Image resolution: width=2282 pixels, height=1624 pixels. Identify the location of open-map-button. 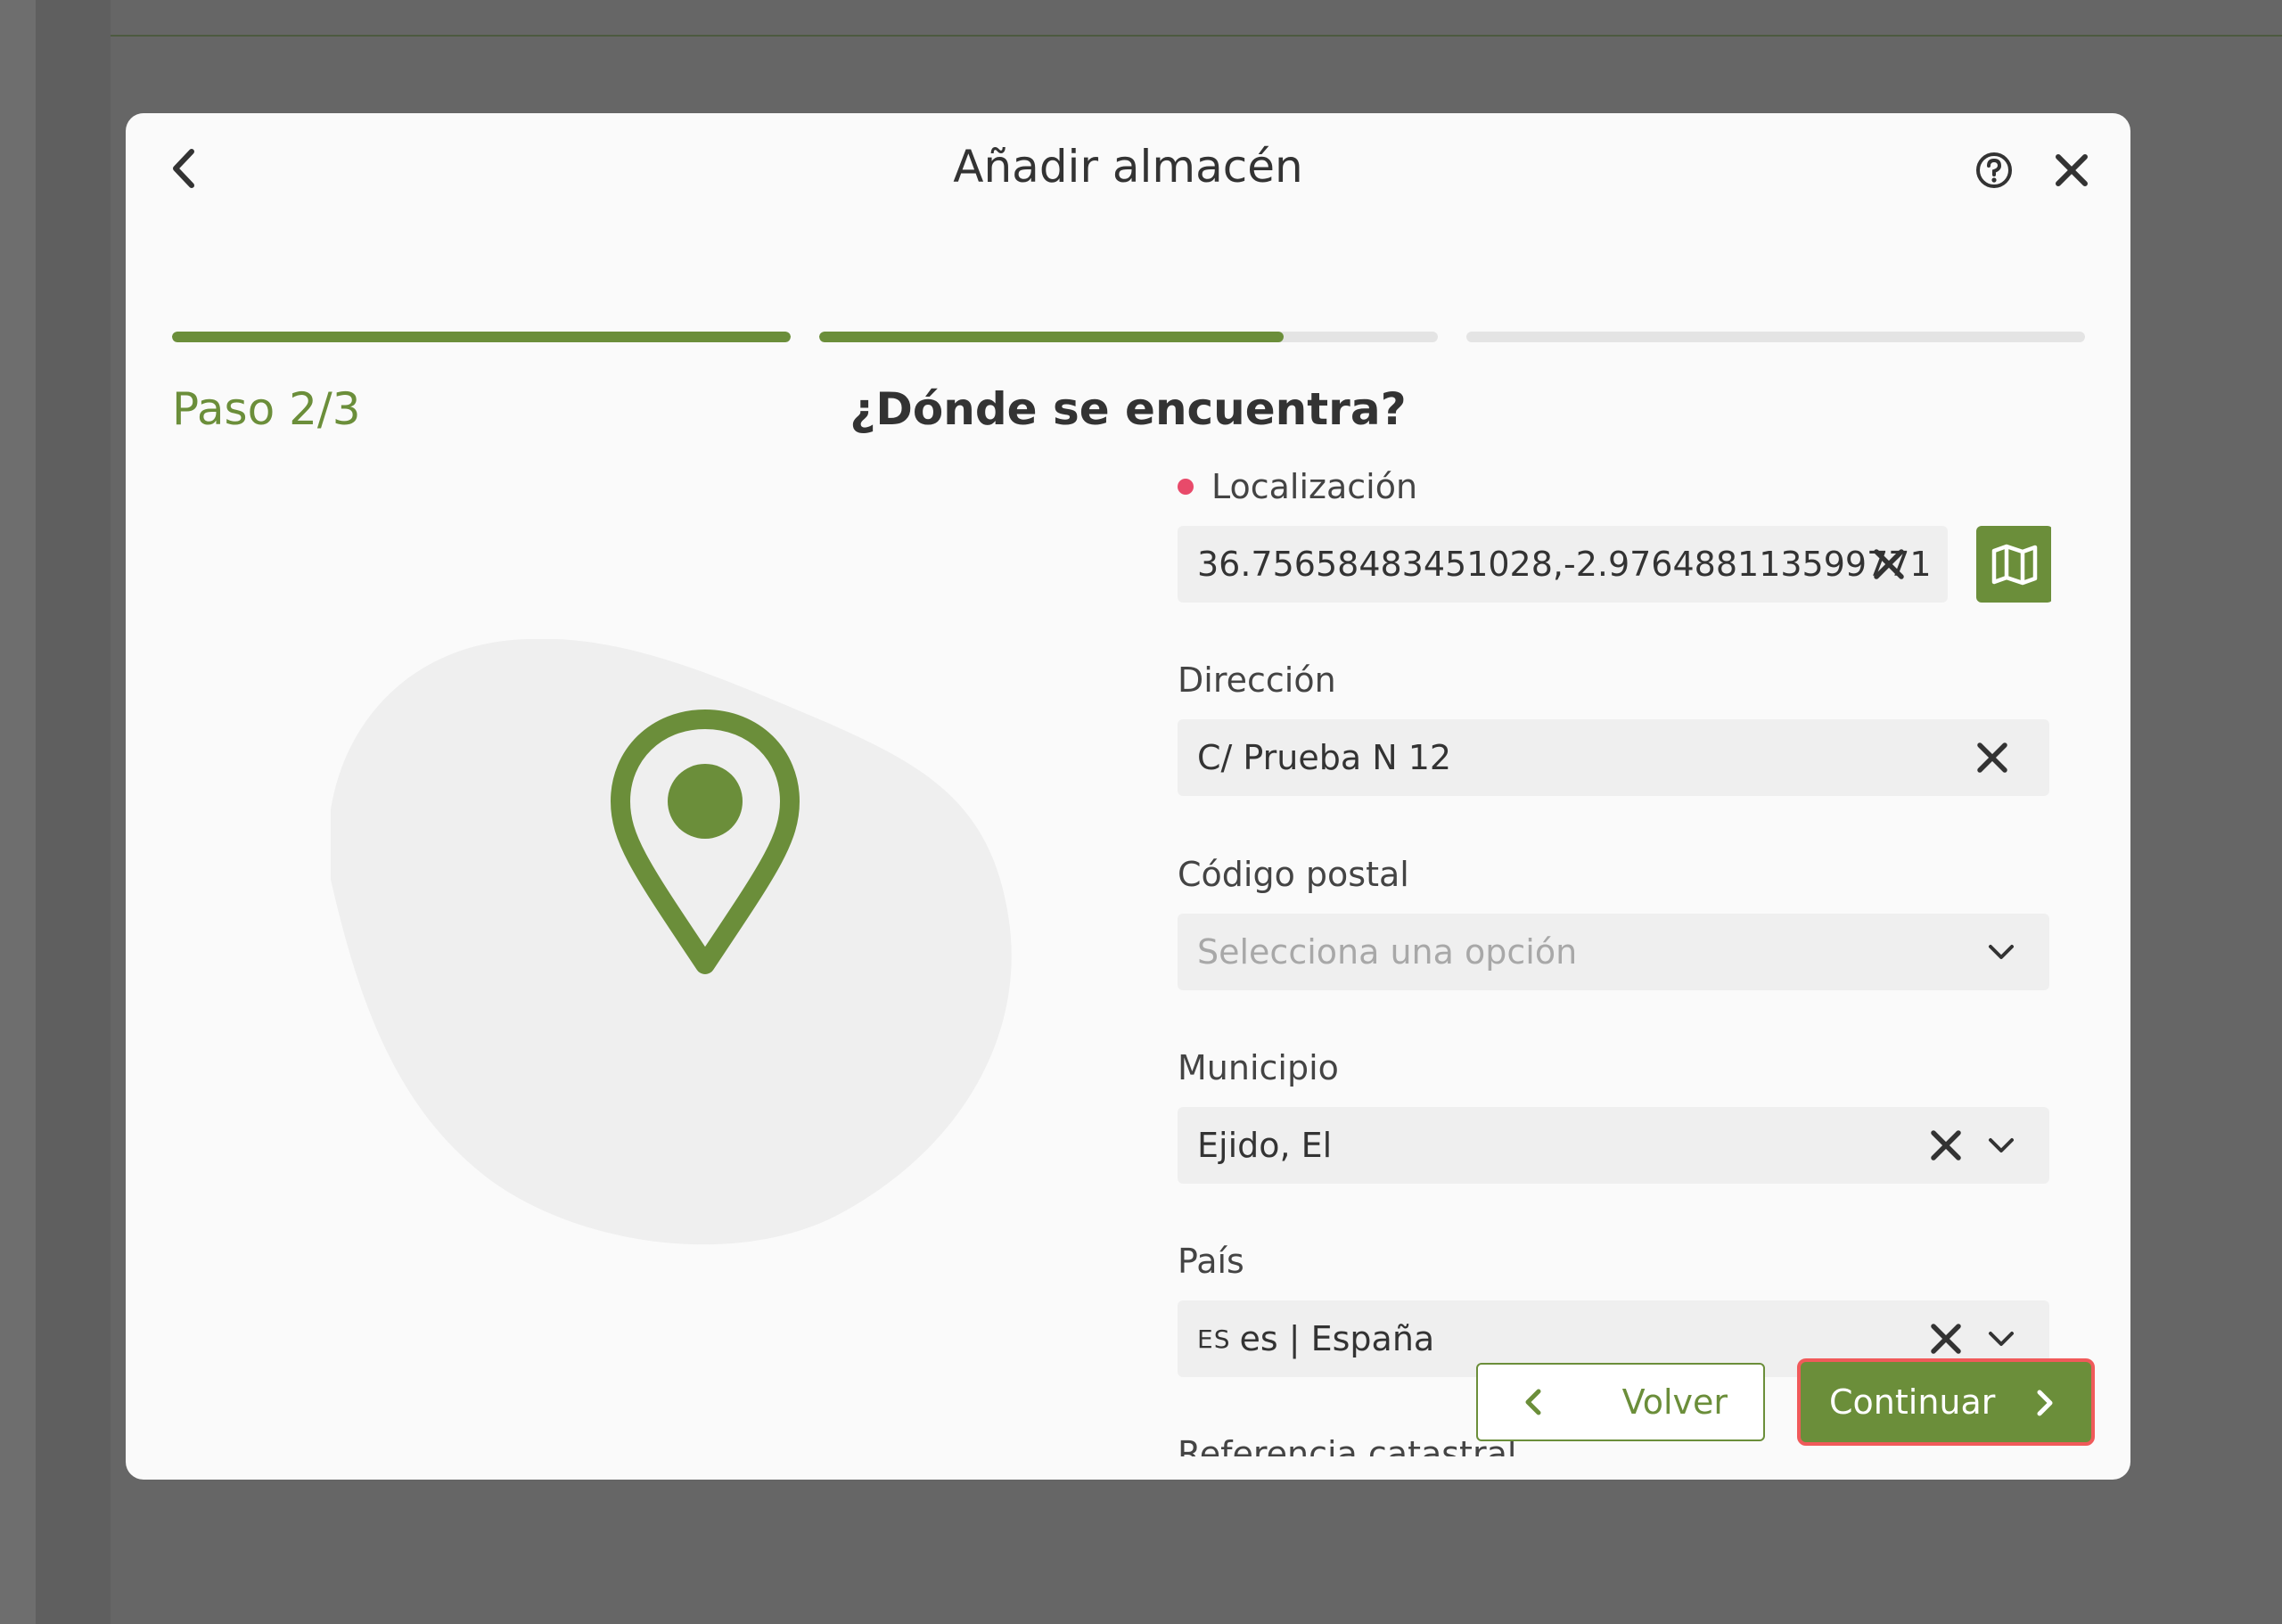
(2013, 564).